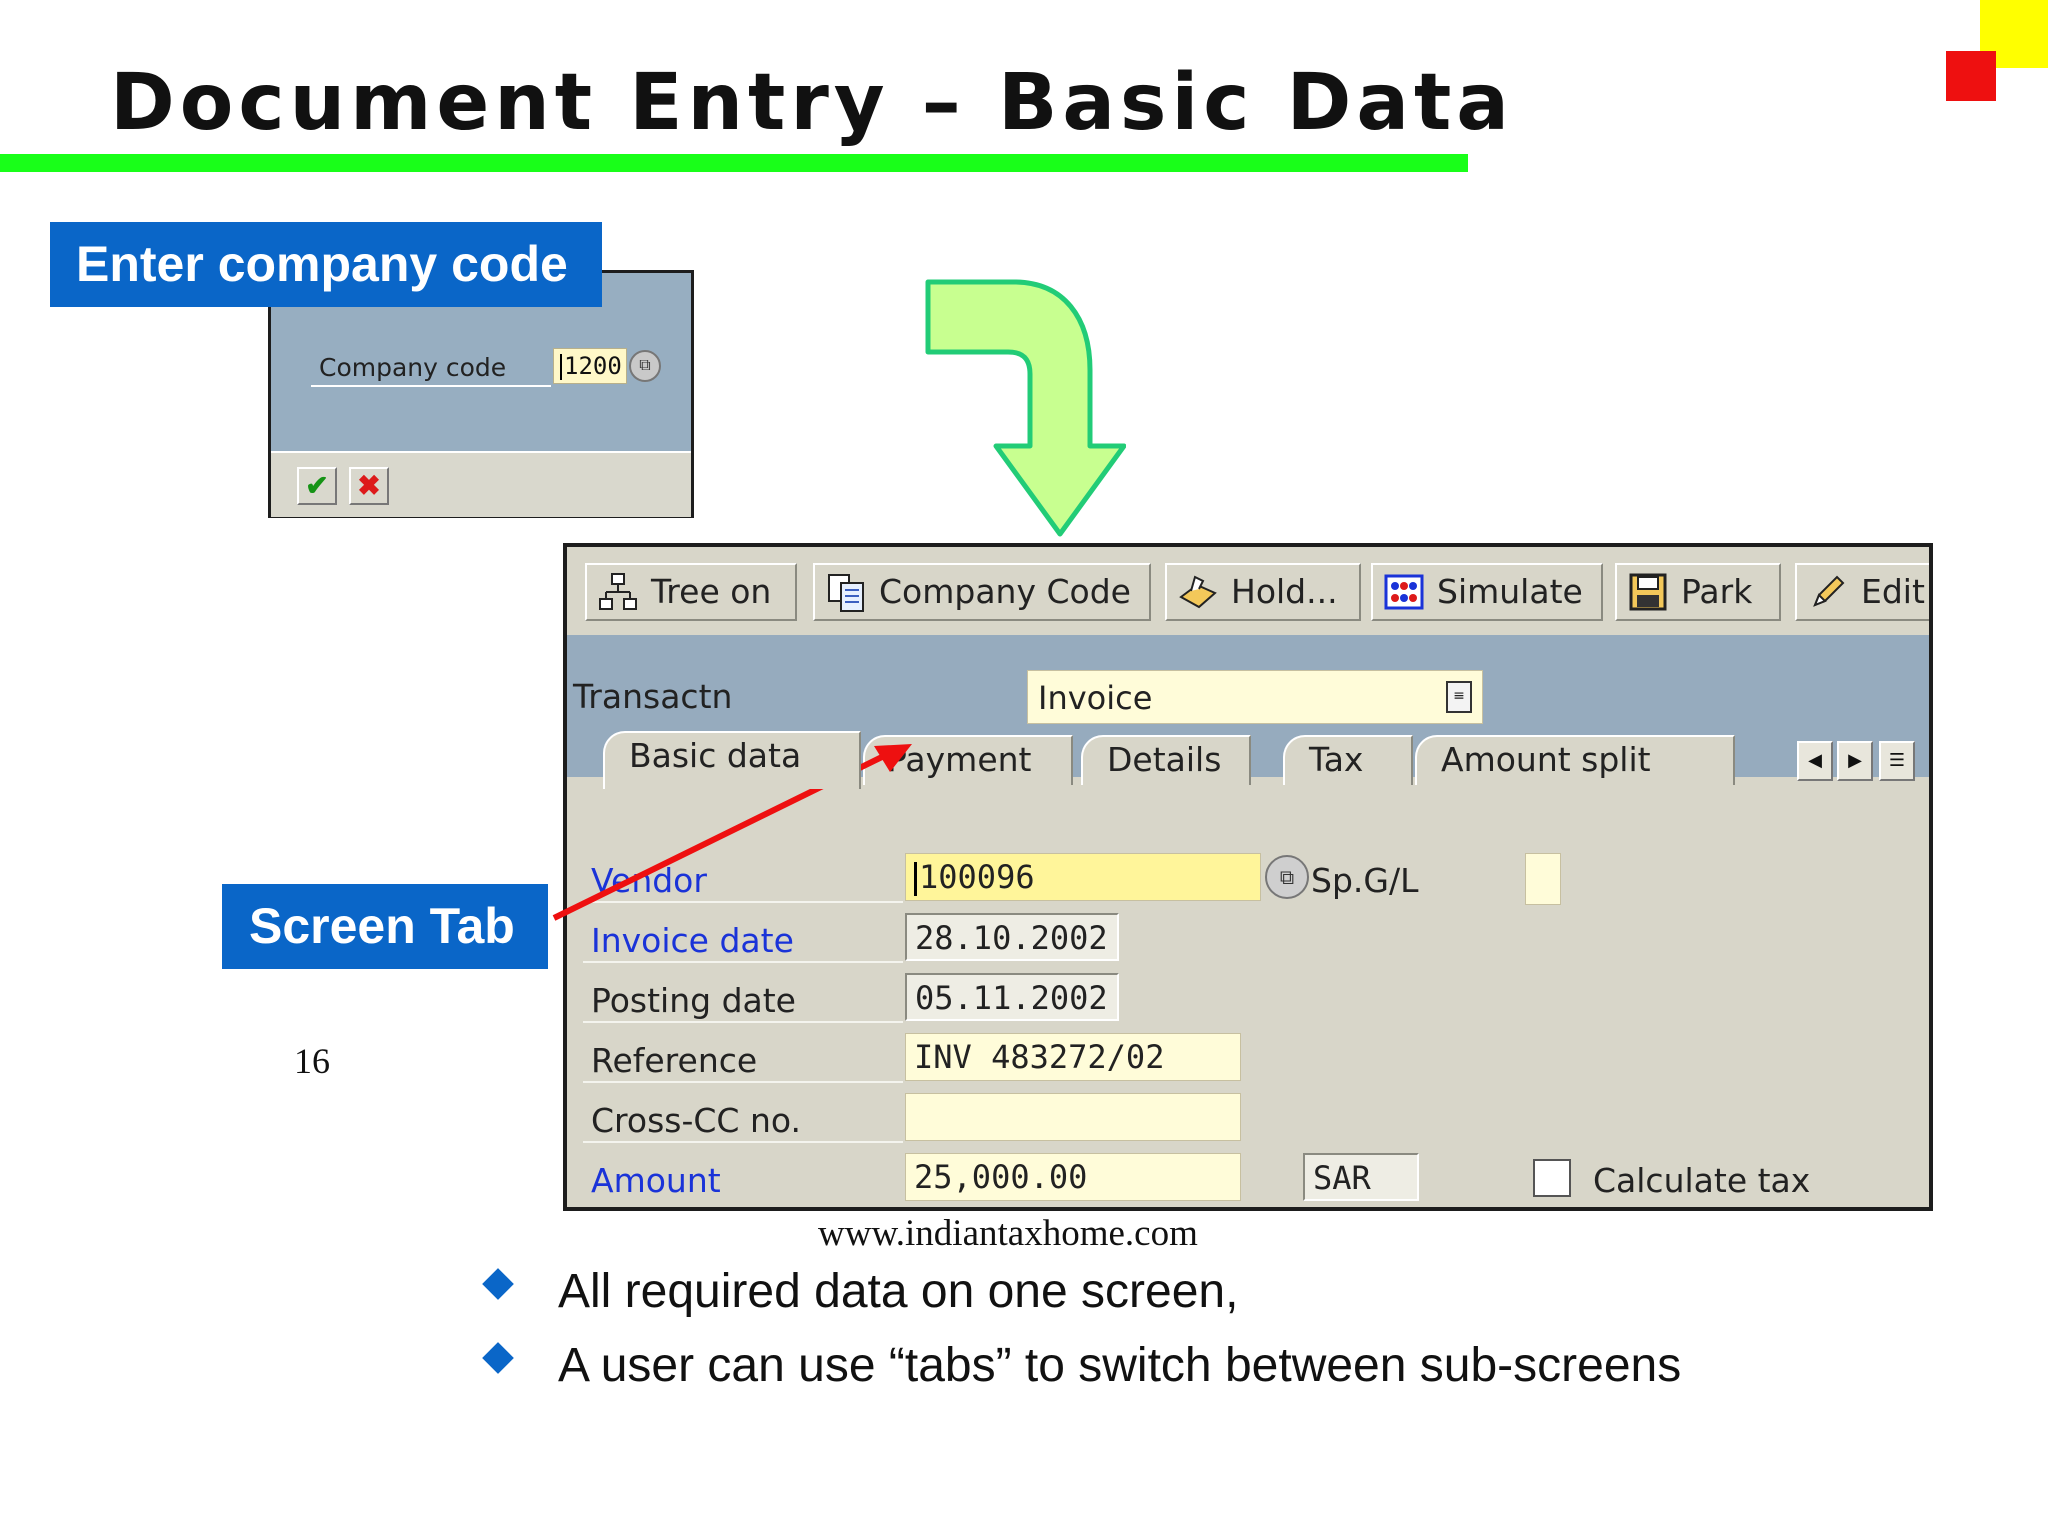 This screenshot has width=2048, height=1536. I want to click on spgl-label: Sp.G/L, so click(1365, 880).